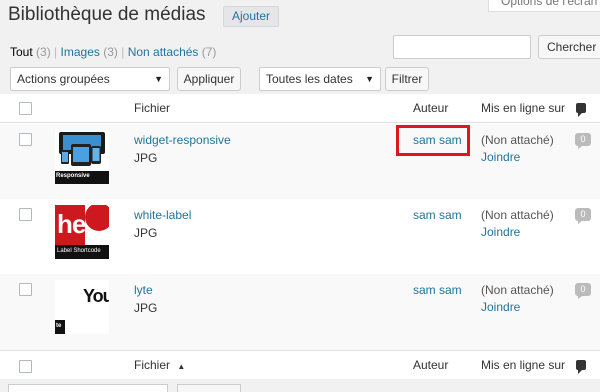  What do you see at coordinates (309, 79) in the screenshot?
I see `date-filter-value: Toutes les dates` at bounding box center [309, 79].